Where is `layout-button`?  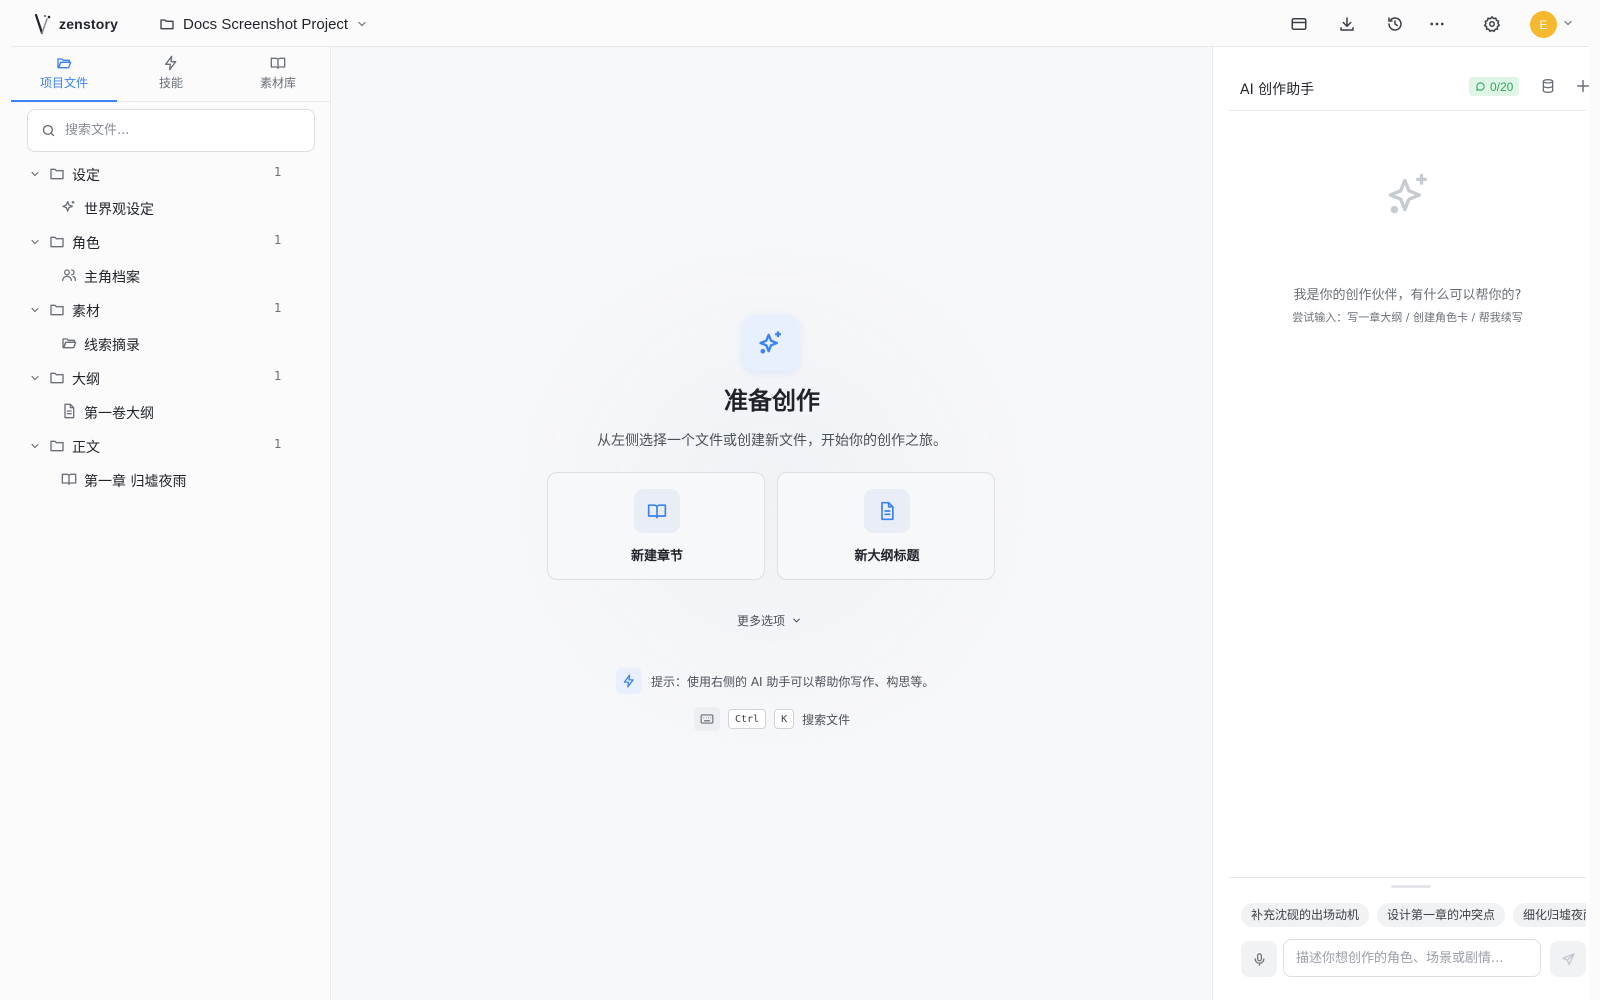 layout-button is located at coordinates (1299, 24).